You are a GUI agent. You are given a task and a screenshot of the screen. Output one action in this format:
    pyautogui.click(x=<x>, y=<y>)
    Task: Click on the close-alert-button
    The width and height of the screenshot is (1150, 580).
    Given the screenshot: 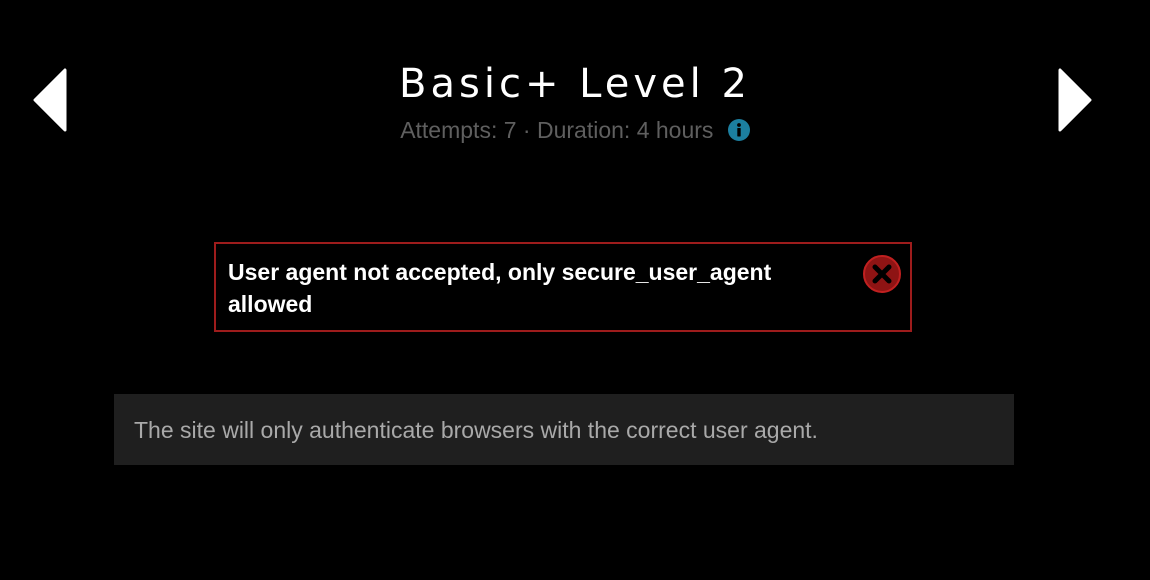 What is the action you would take?
    pyautogui.click(x=882, y=274)
    